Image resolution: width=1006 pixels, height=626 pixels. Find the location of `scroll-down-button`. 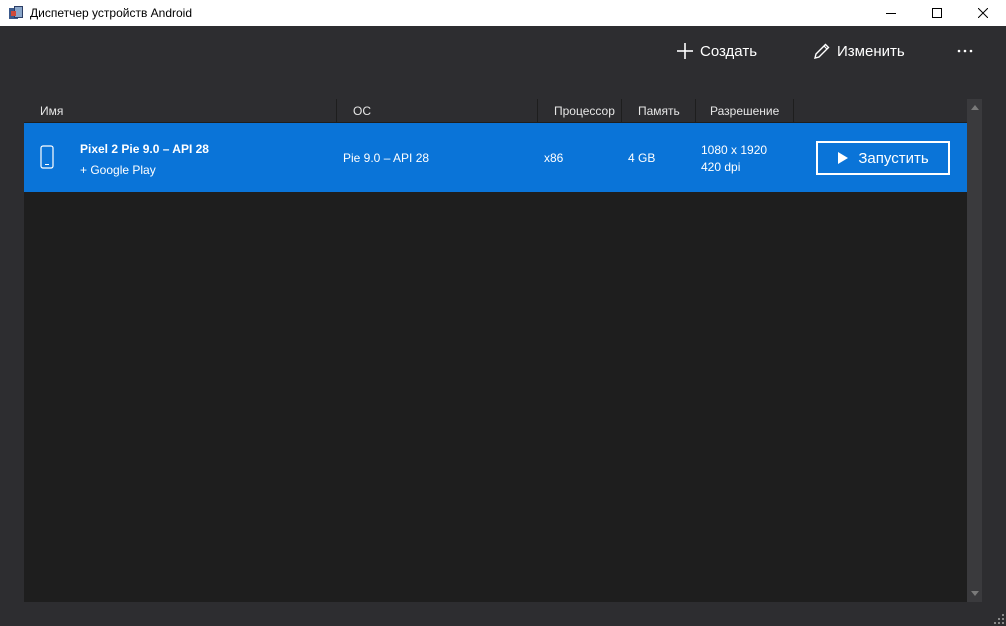

scroll-down-button is located at coordinates (974, 593).